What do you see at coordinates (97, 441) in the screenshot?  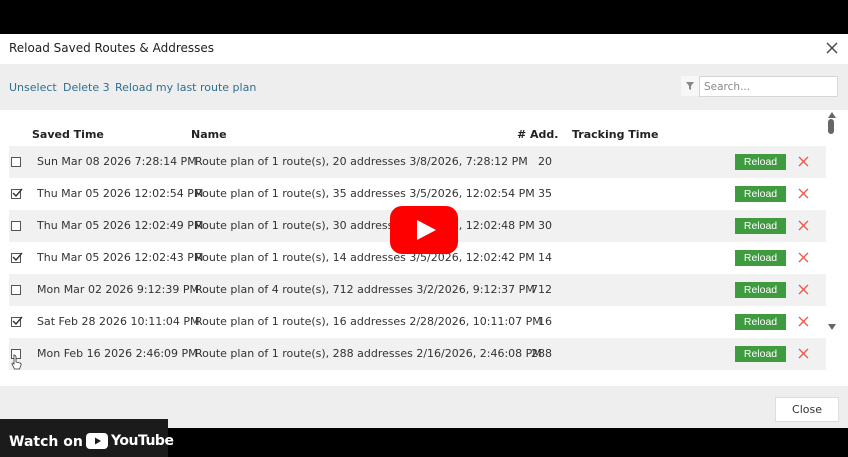 I see `youtube-logo-icon` at bounding box center [97, 441].